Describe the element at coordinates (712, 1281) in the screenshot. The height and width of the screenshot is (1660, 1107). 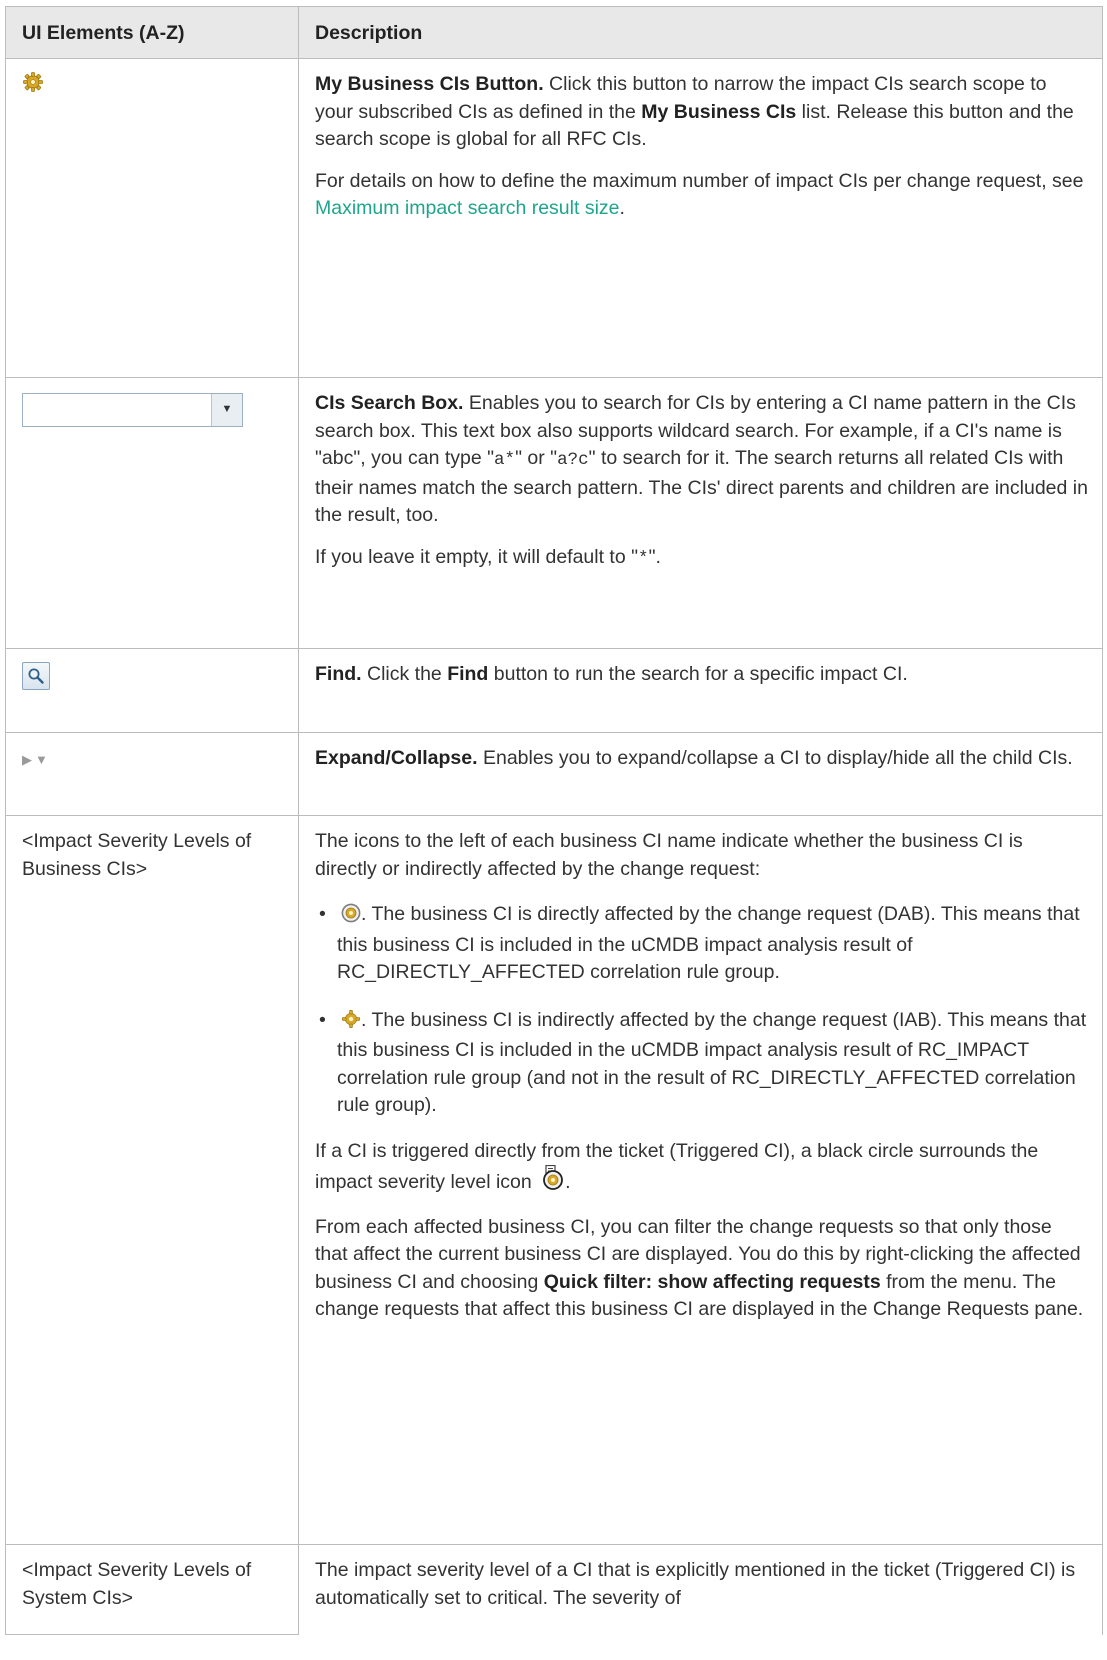
I see `bold-term: Quick filter: show affecting requests` at that location.